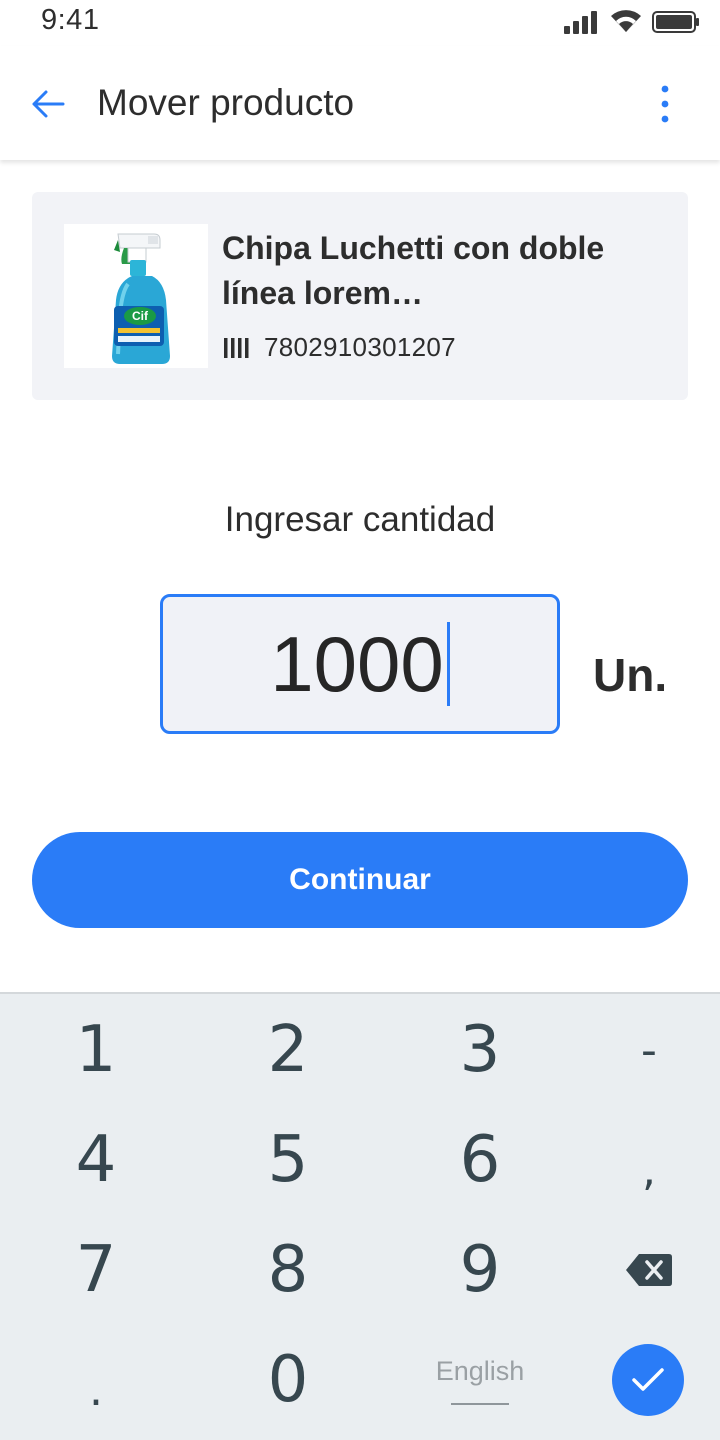  I want to click on key-6: 6, so click(480, 1160).